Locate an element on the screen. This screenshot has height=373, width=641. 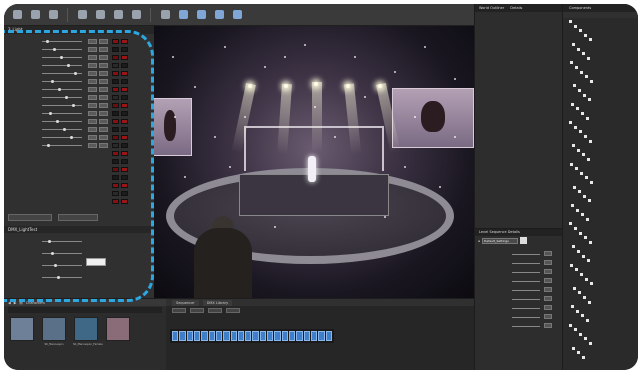
pause-button is located at coordinates (201, 15).